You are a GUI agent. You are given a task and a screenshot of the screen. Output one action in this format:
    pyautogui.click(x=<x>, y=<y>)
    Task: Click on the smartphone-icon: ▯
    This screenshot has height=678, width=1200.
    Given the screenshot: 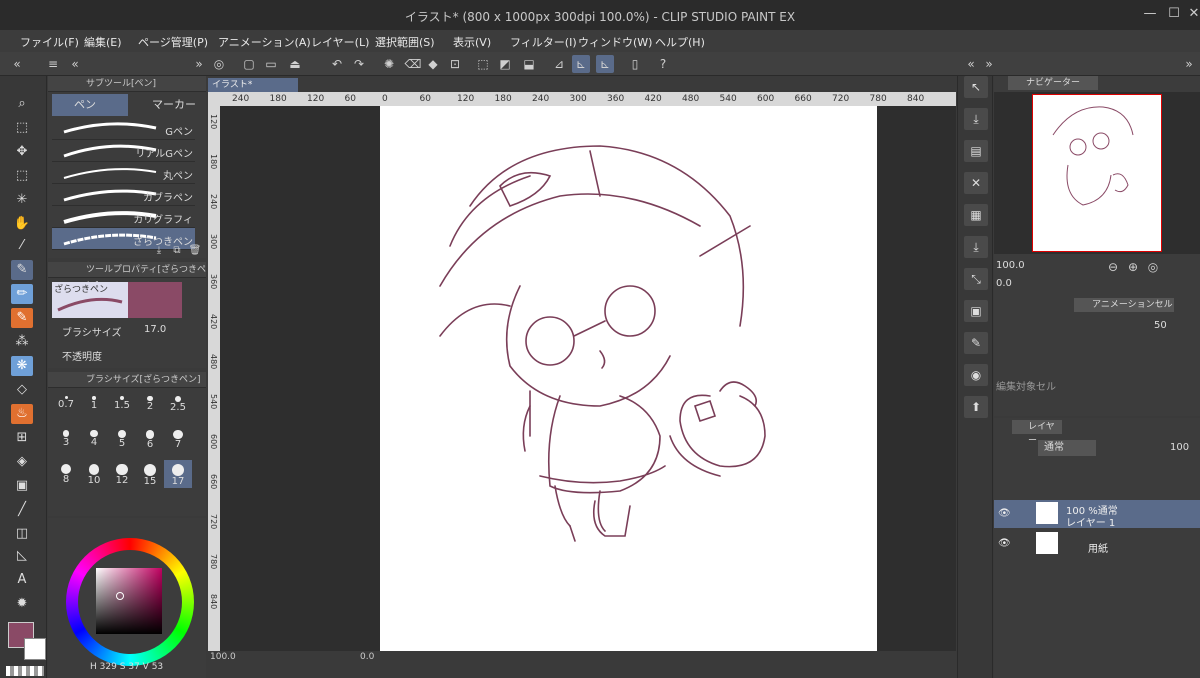 What is the action you would take?
    pyautogui.click(x=635, y=64)
    